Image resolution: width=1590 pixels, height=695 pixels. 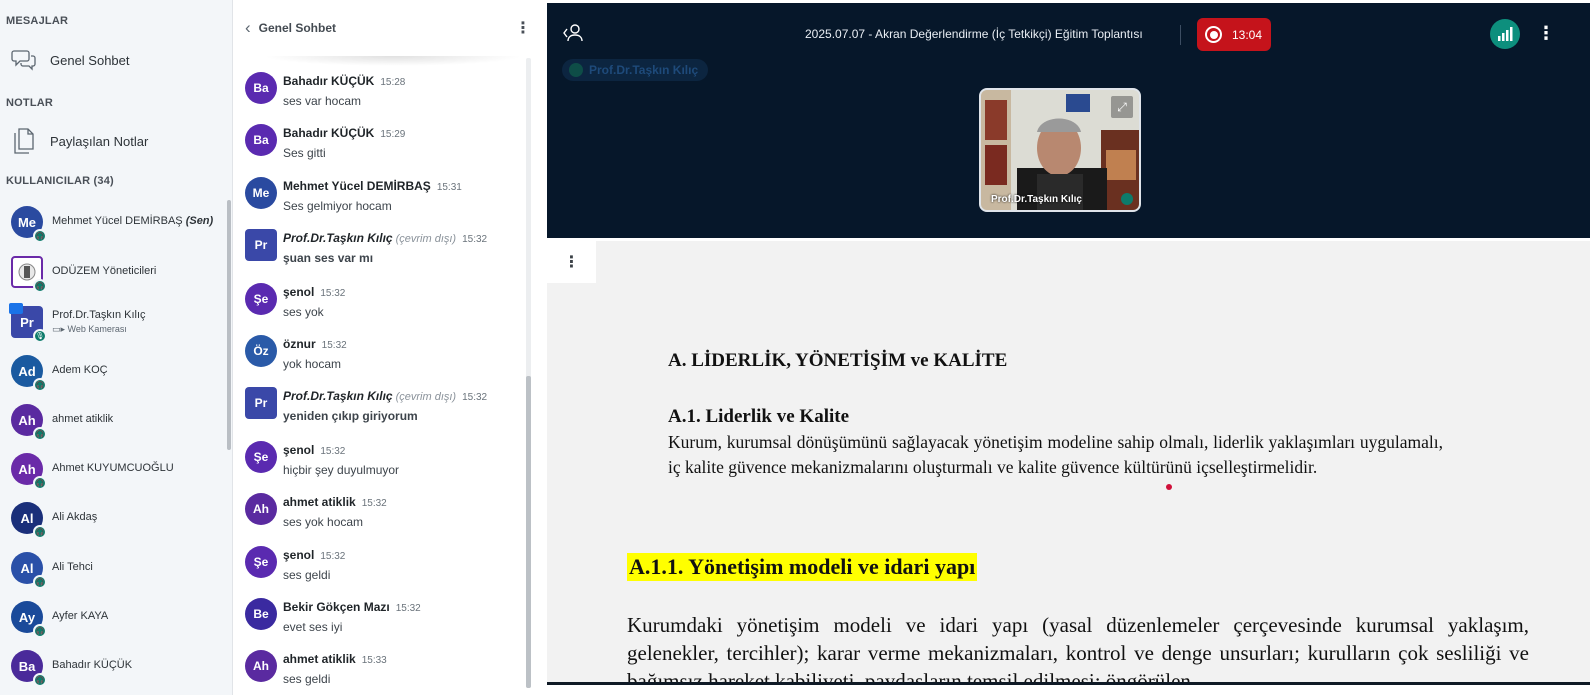 What do you see at coordinates (92, 665) in the screenshot?
I see `user-name: Bahadır KÜÇÜK` at bounding box center [92, 665].